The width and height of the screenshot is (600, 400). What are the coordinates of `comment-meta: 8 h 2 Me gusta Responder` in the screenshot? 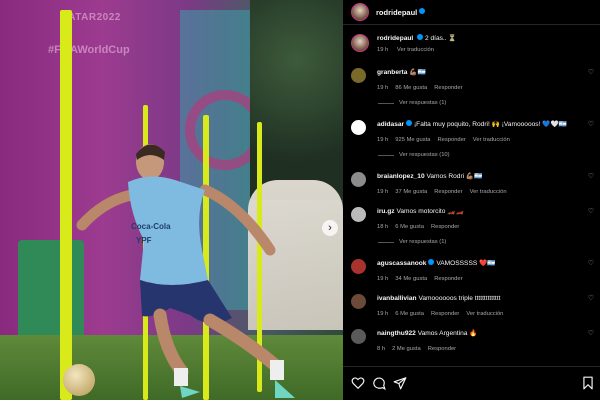 It's located at (479, 349).